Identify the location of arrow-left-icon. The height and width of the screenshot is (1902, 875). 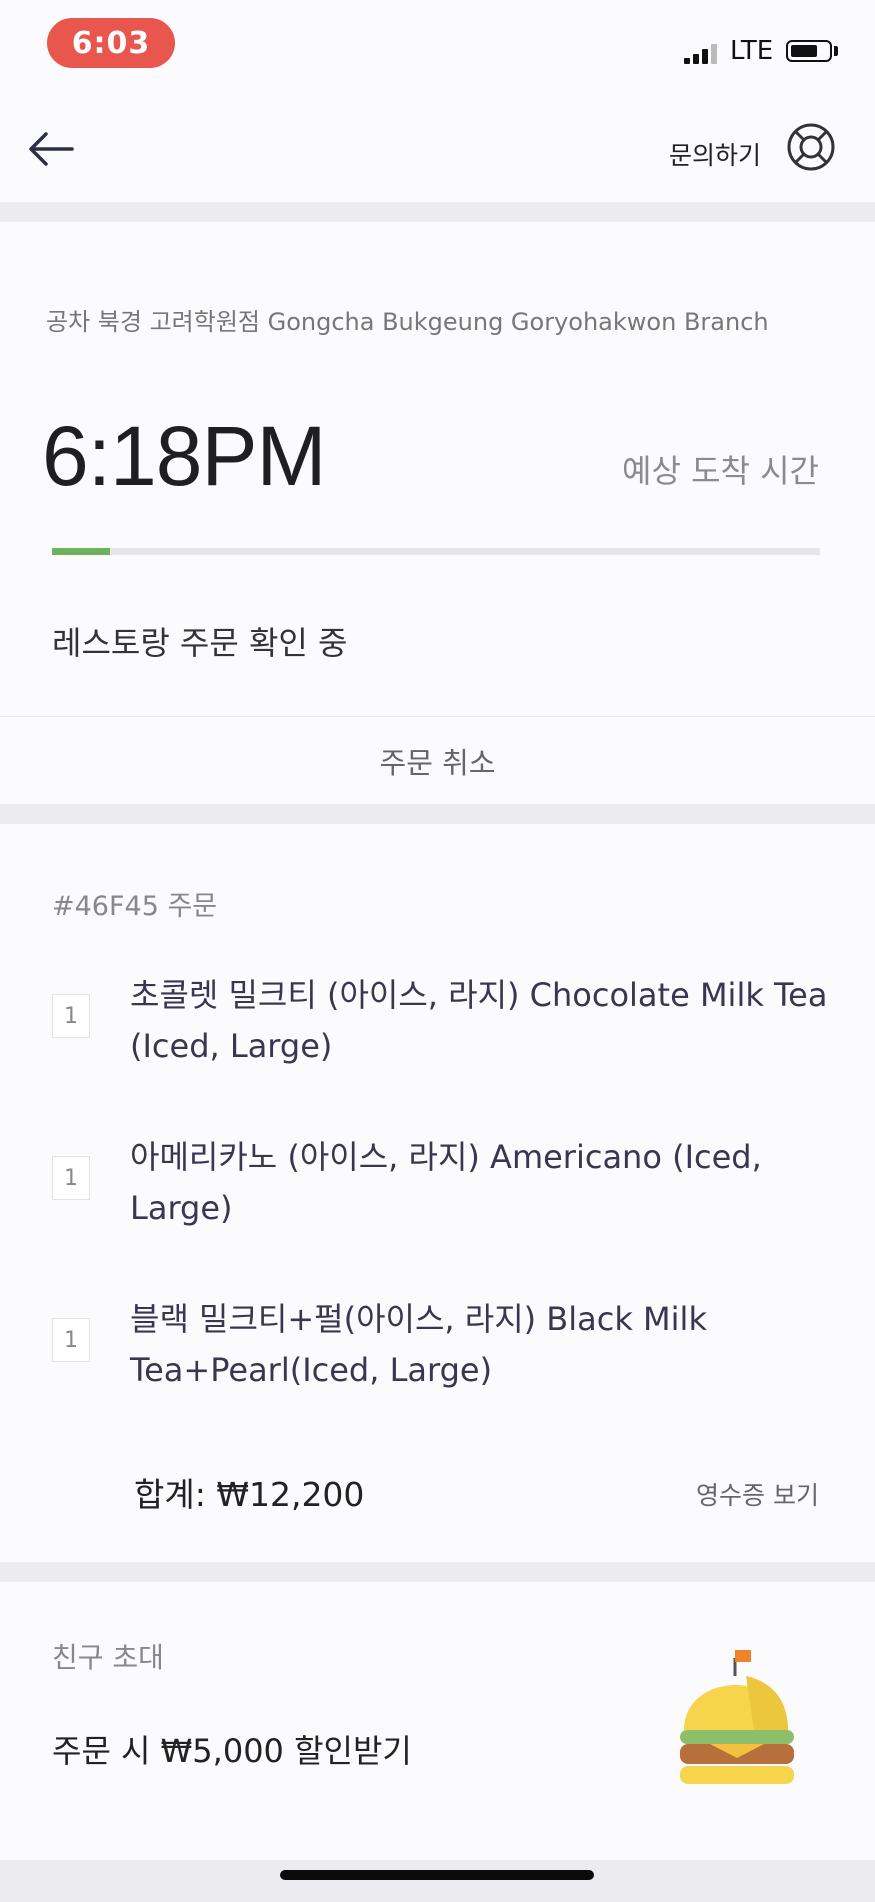
(51, 149).